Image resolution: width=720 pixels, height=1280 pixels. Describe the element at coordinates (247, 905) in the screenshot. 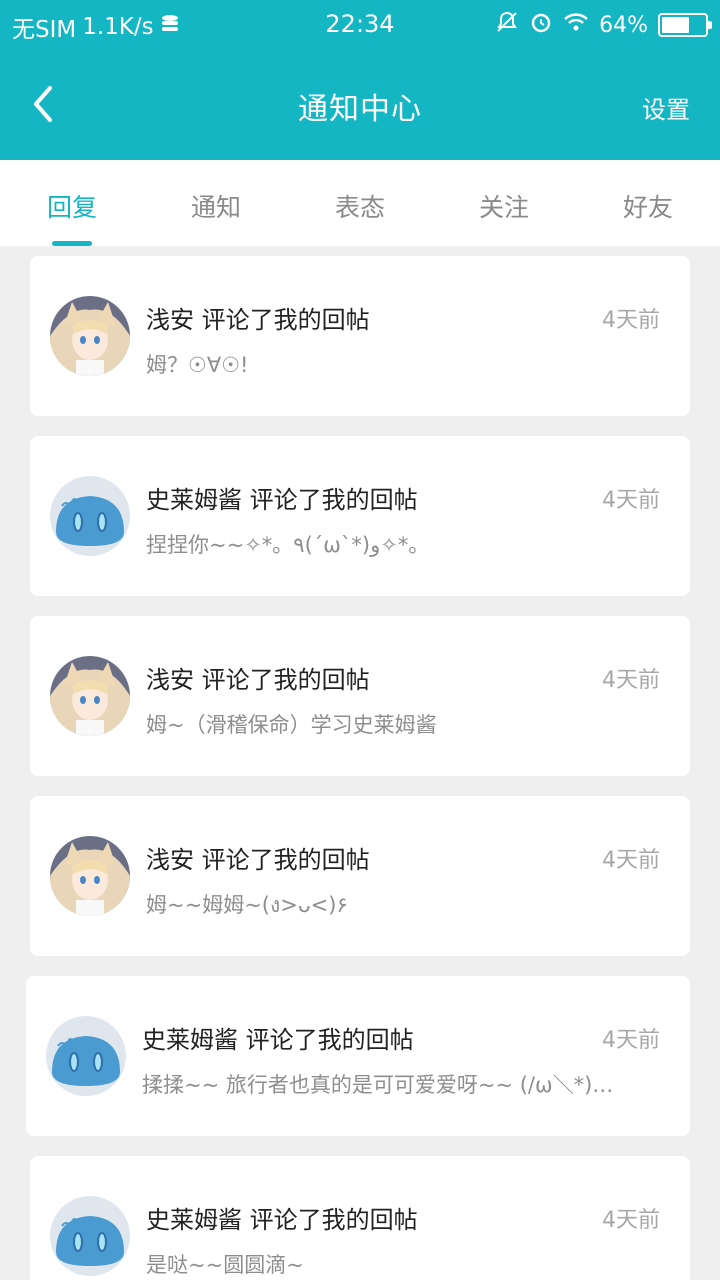

I see `notification-message: 姆~~姆姆~(ง>ᴗ<)۶` at that location.